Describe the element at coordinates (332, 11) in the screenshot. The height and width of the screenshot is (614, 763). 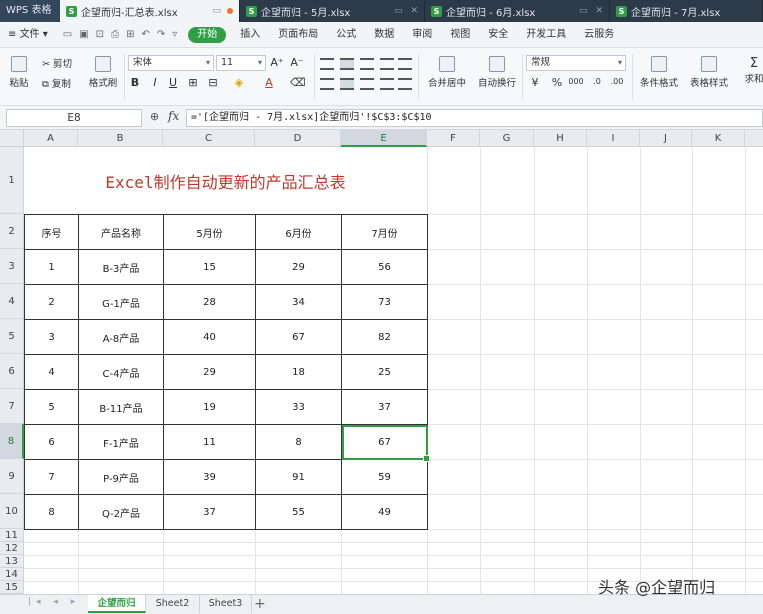
I see `doc-tab-may: S 企望而归 - 5月.xlsx ▭ ✕` at that location.